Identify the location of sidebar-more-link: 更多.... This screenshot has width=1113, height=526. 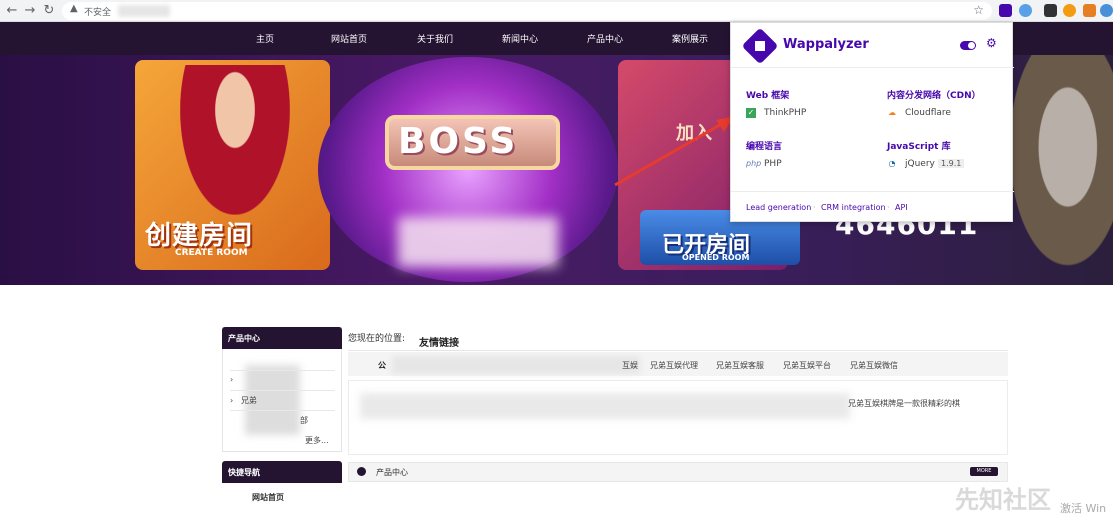
(317, 440).